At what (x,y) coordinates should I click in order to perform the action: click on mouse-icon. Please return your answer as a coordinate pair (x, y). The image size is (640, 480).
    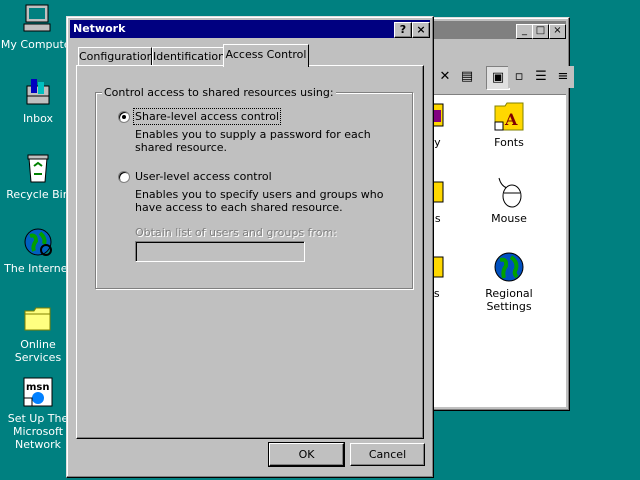
    Looking at the image, I should click on (509, 192).